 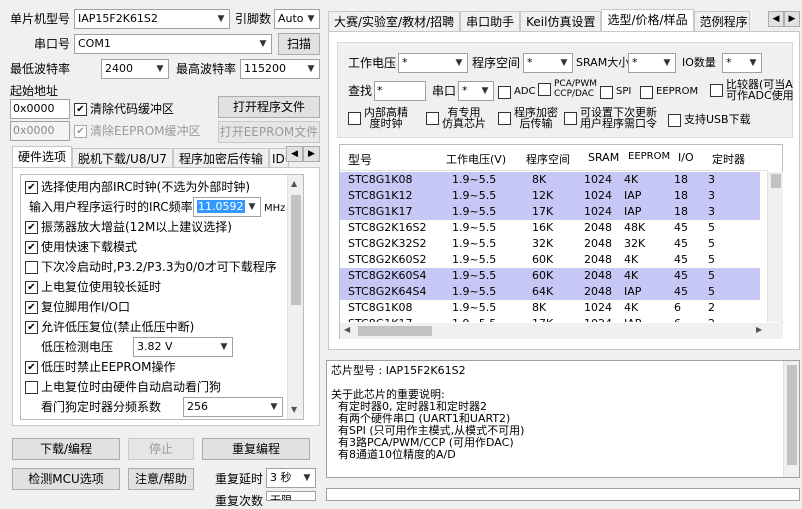 What do you see at coordinates (645, 276) in the screenshot?
I see `cell-eeprom: 4K` at bounding box center [645, 276].